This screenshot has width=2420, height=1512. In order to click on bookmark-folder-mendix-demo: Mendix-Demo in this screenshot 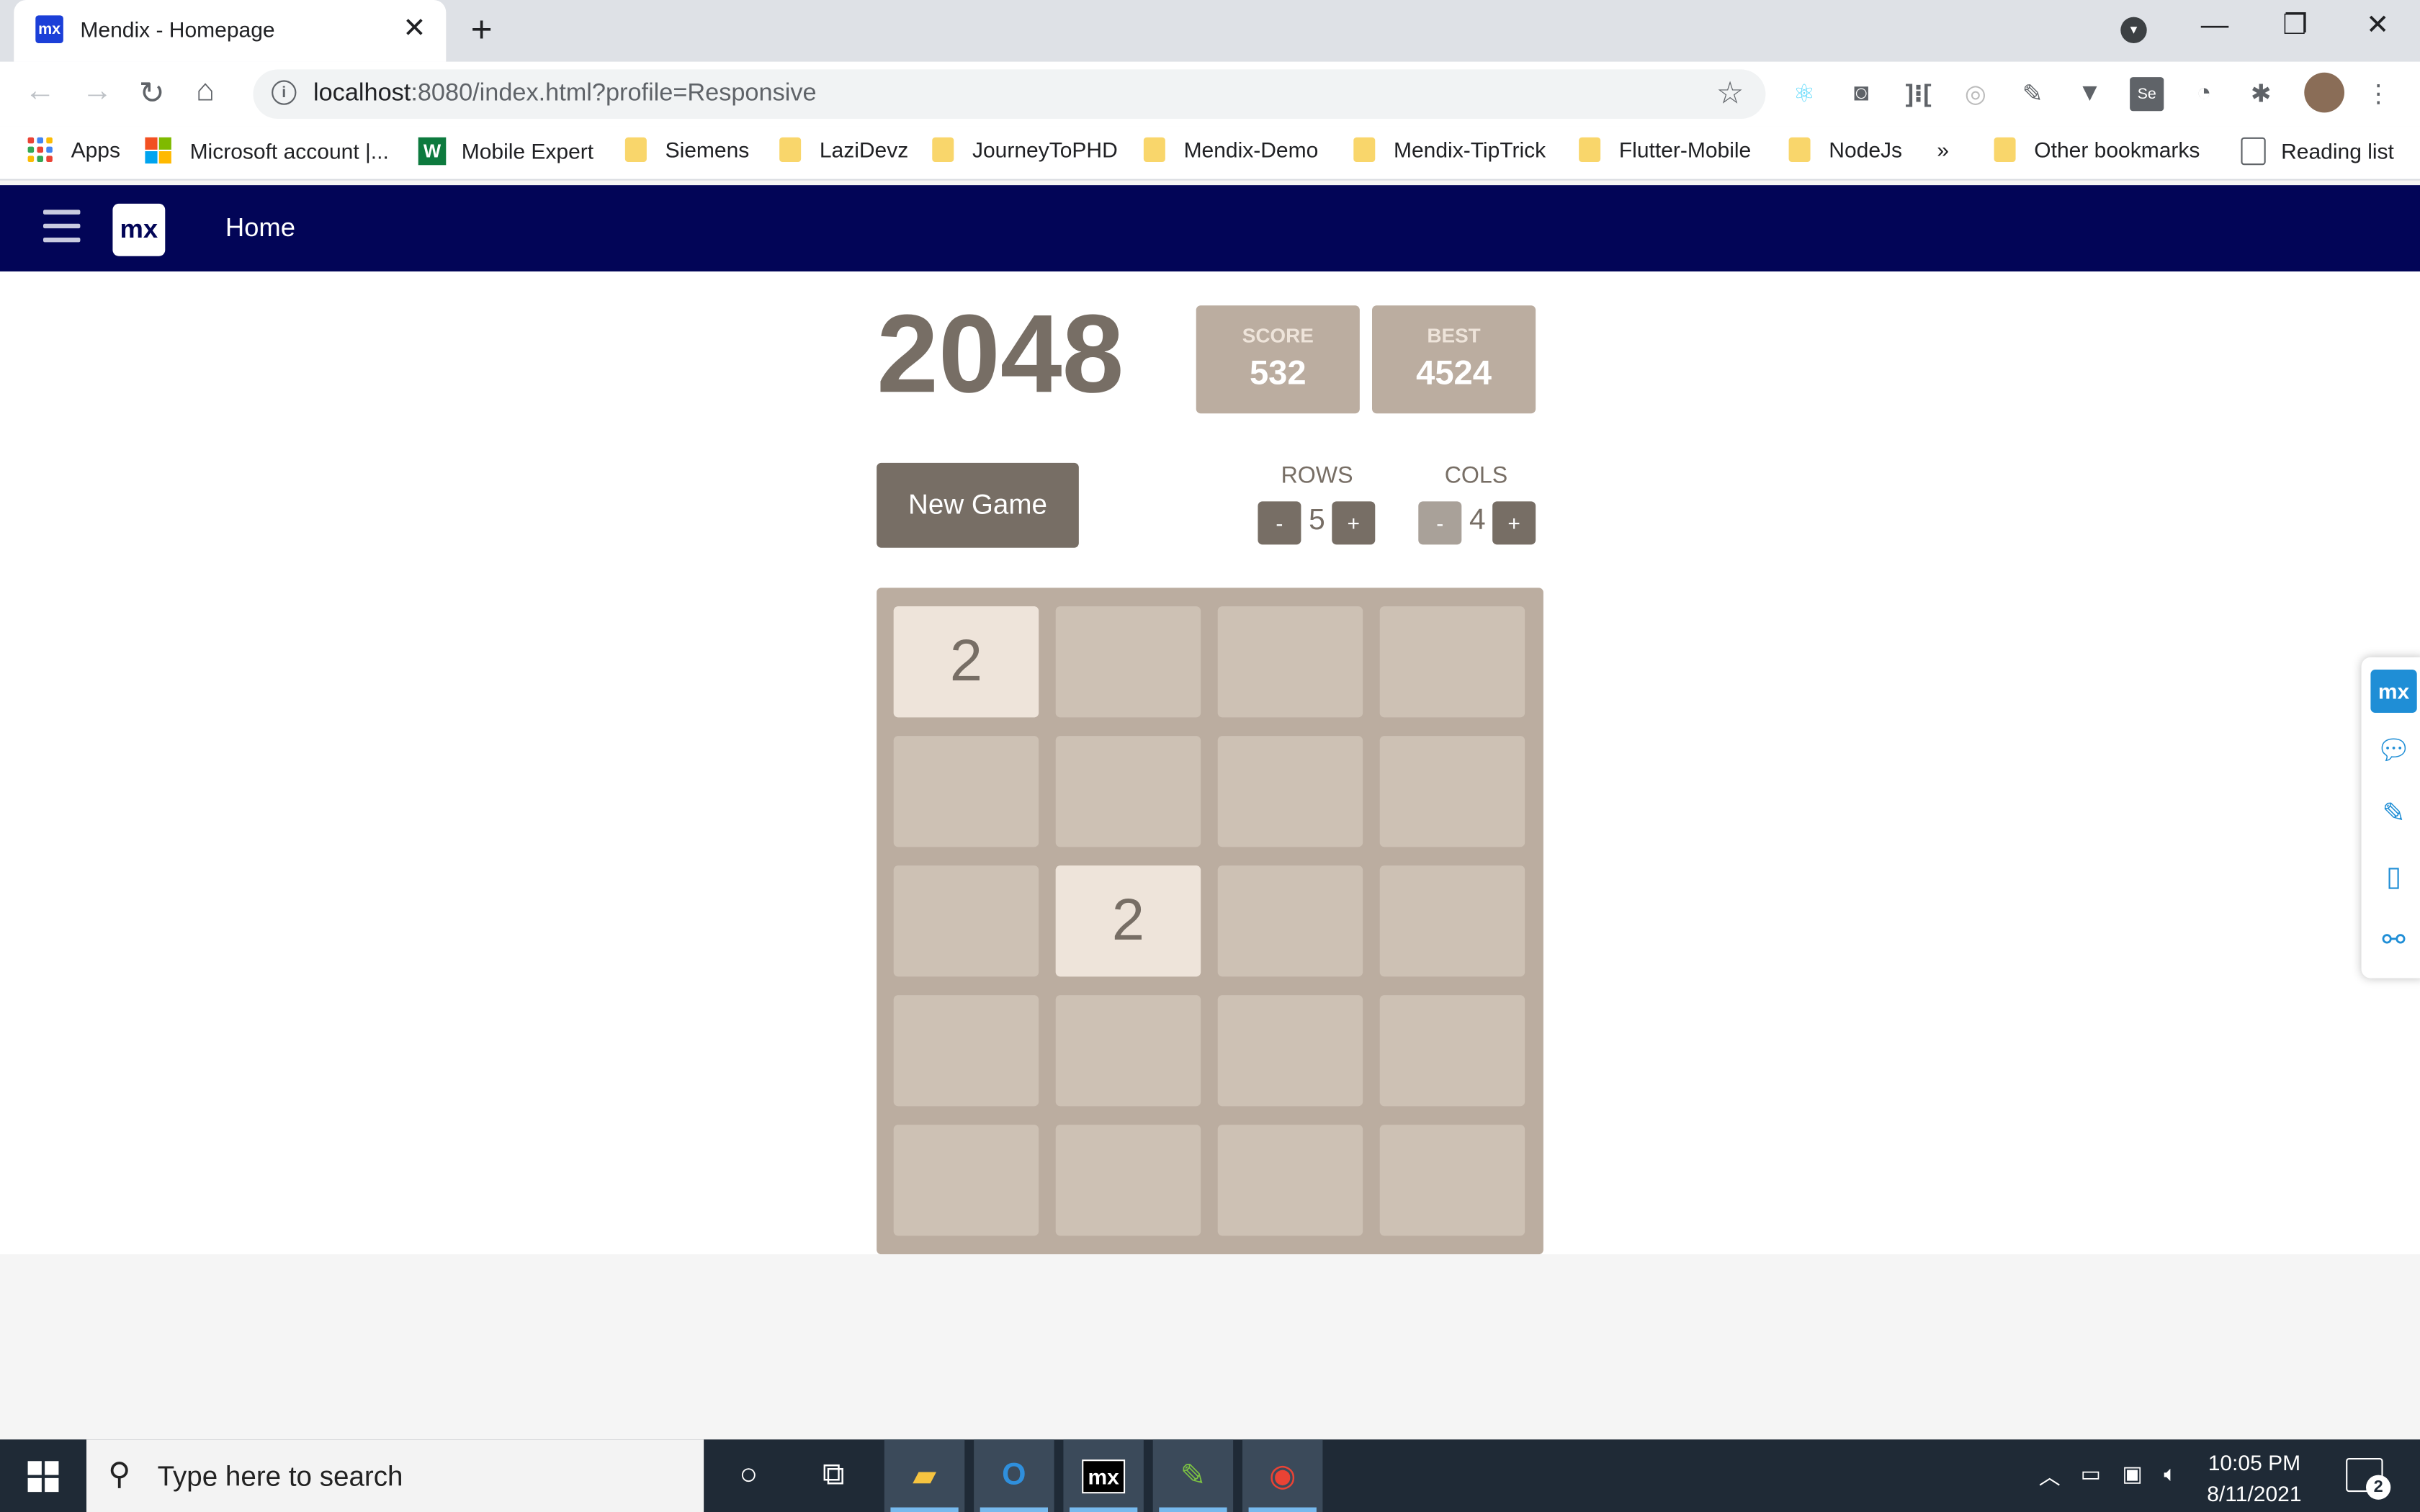, I will do `click(1230, 149)`.